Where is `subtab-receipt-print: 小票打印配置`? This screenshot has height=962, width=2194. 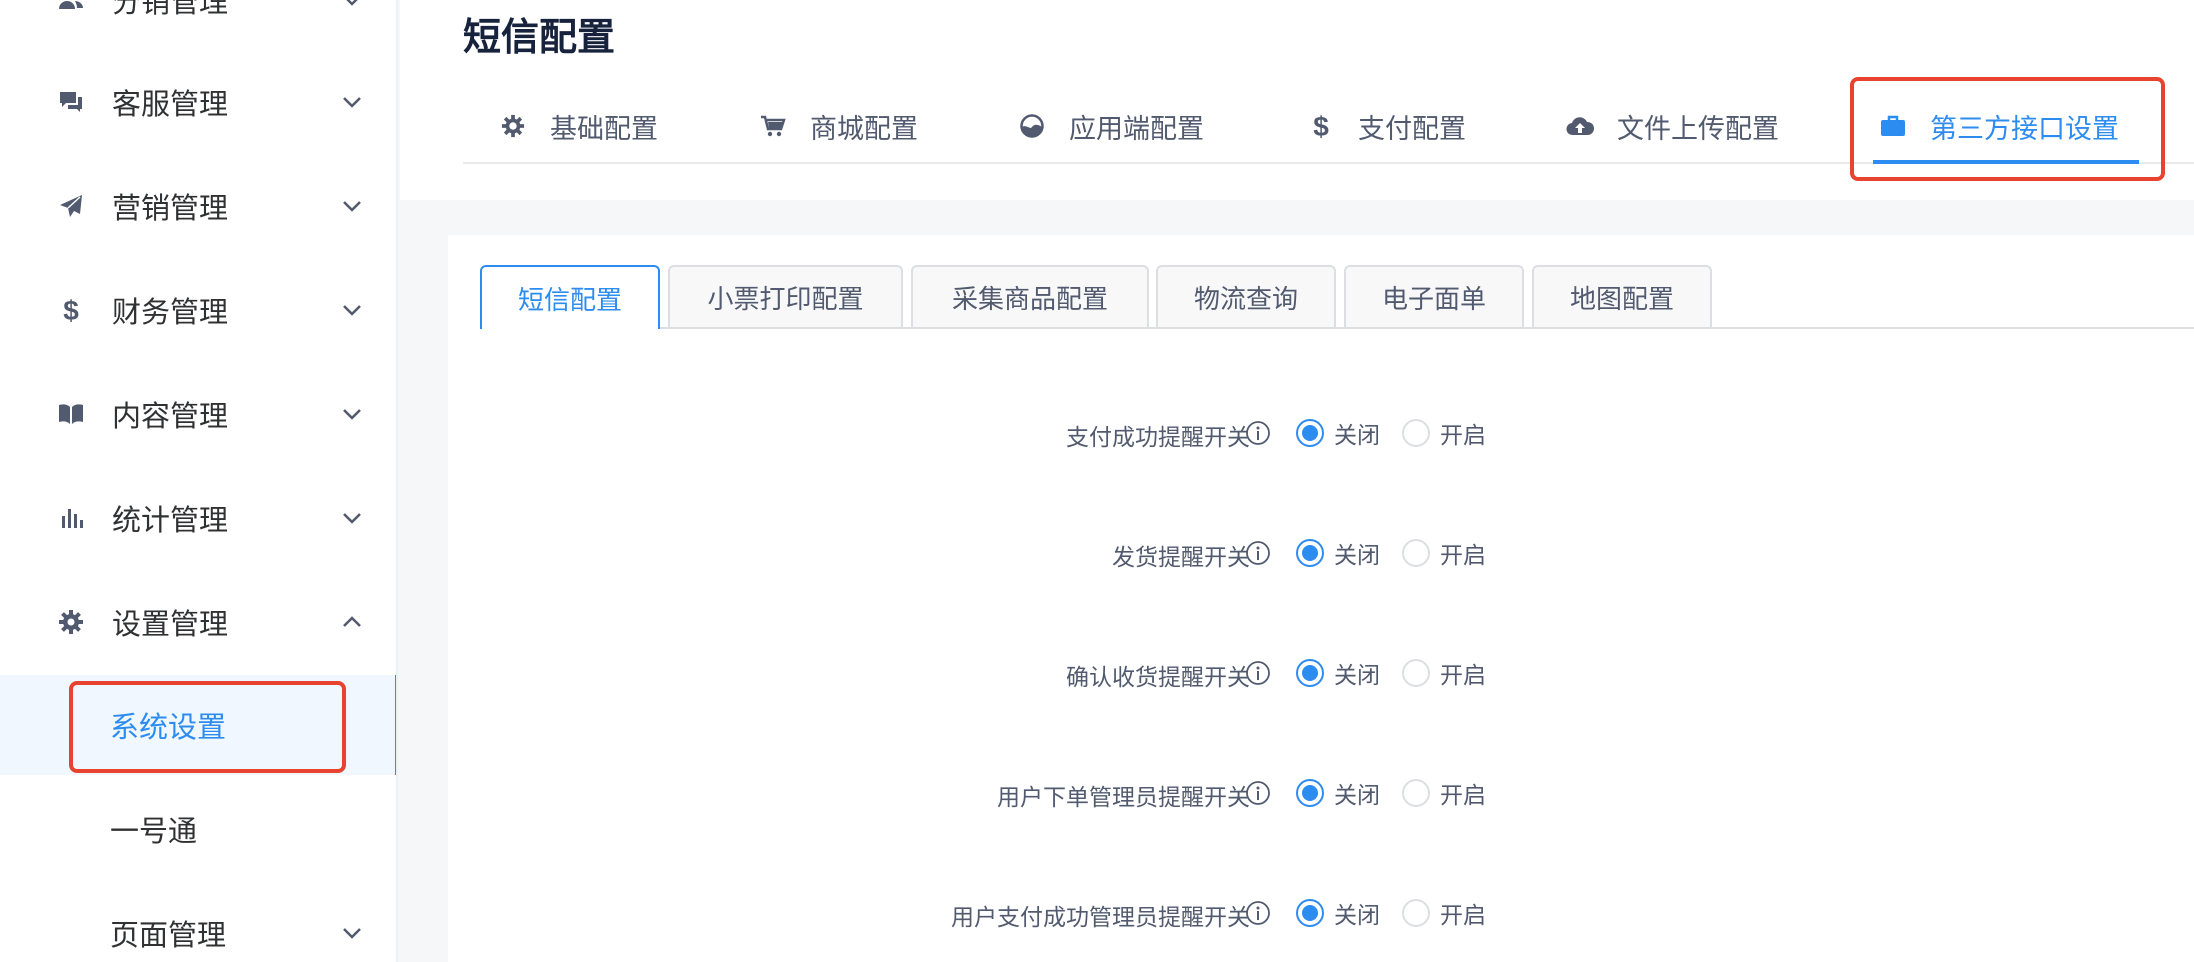
subtab-receipt-print: 小票打印配置 is located at coordinates (785, 296).